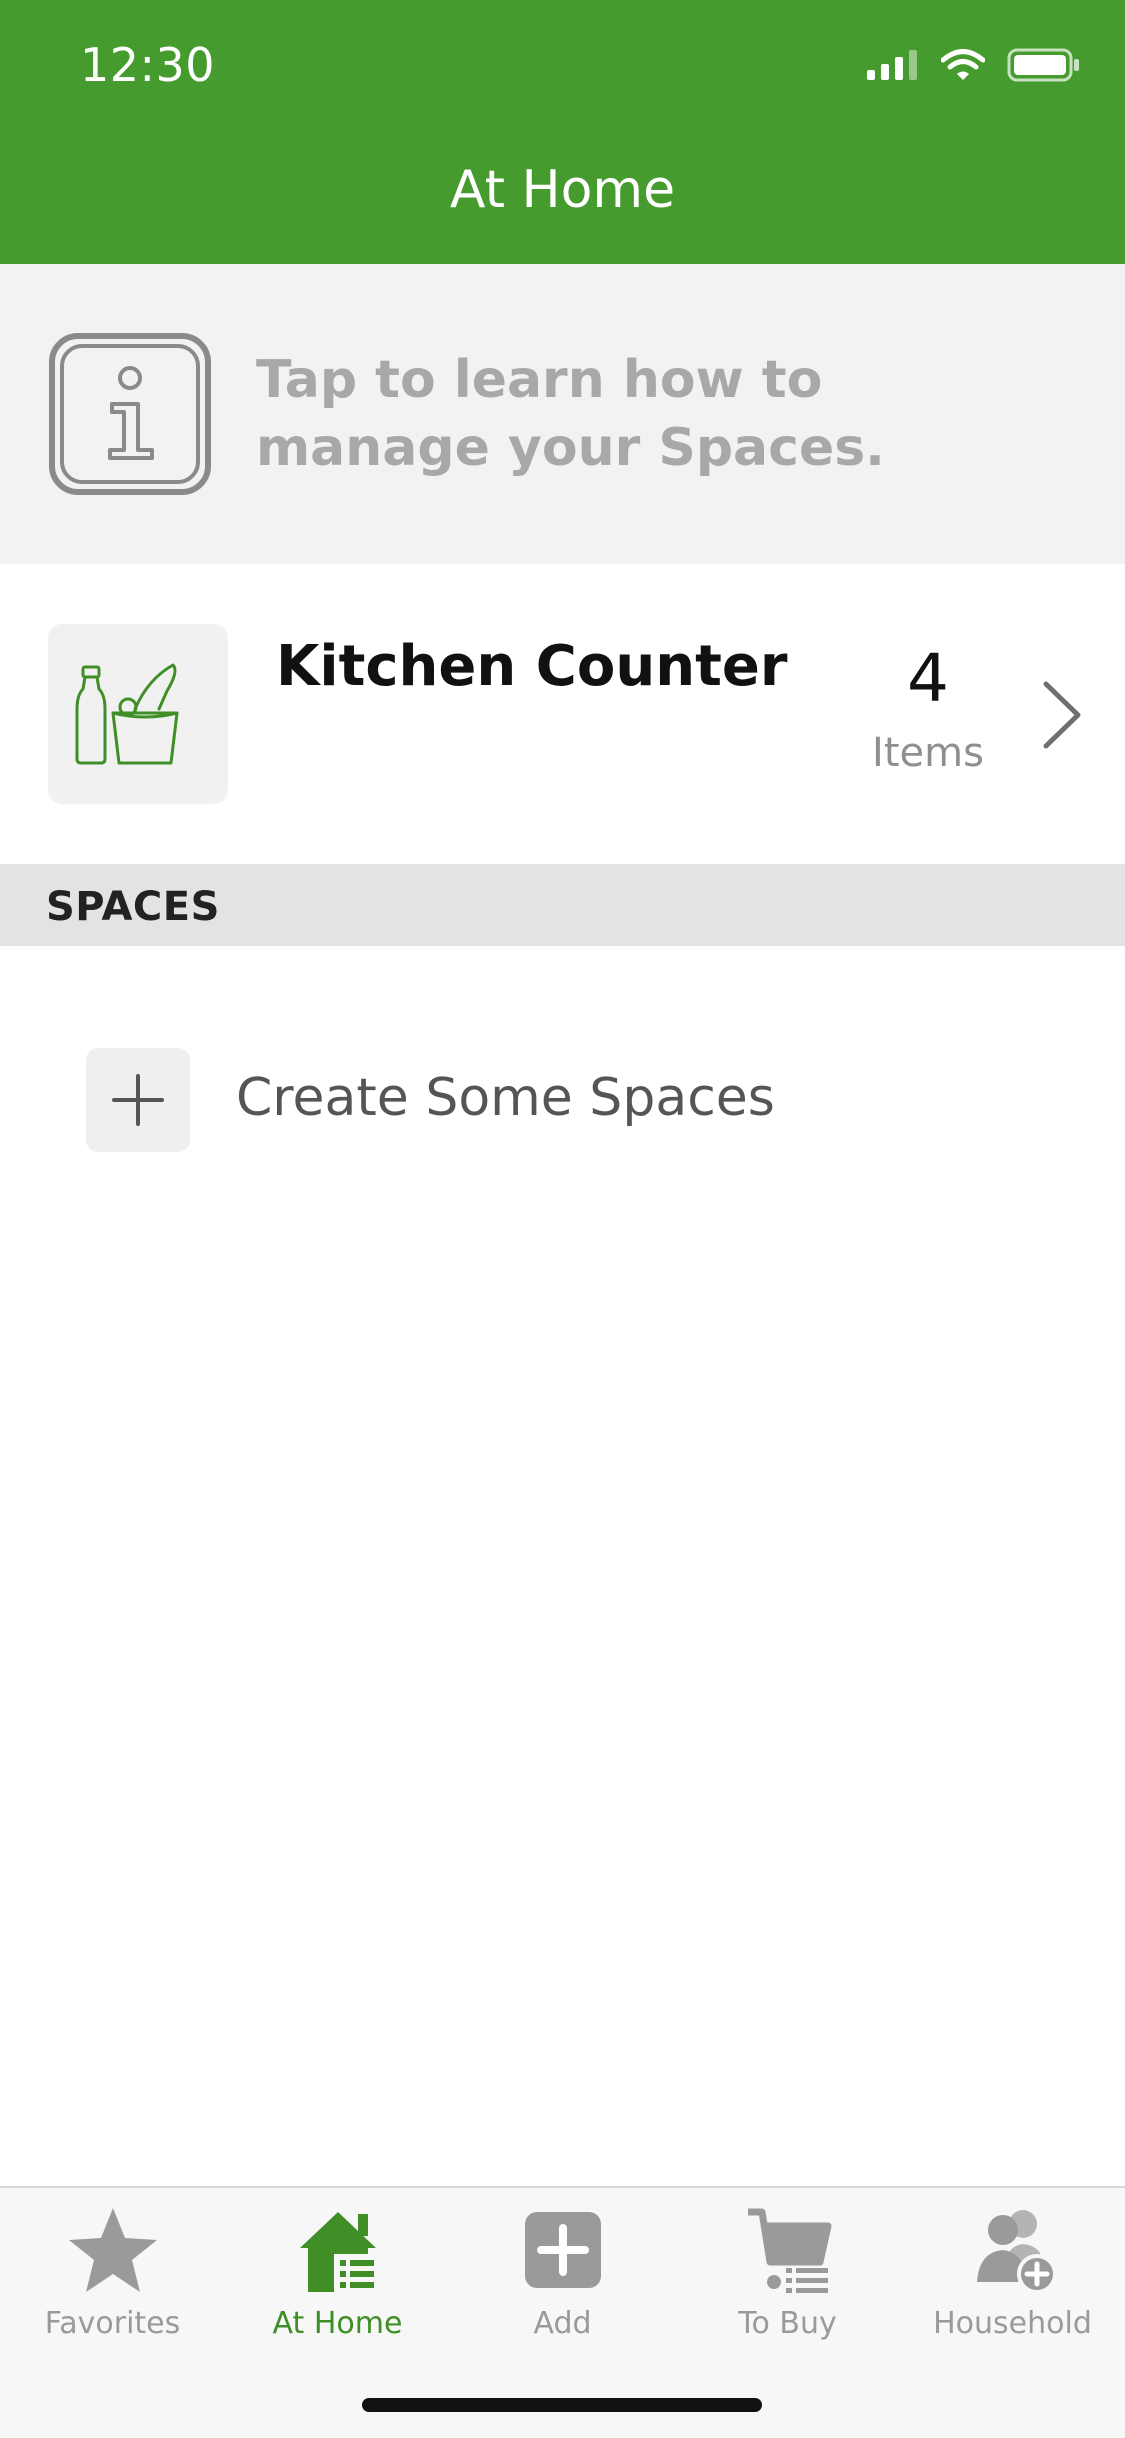 The height and width of the screenshot is (2438, 1125). Describe the element at coordinates (337, 2323) in the screenshot. I see `tab-label-at-home: At Home` at that location.